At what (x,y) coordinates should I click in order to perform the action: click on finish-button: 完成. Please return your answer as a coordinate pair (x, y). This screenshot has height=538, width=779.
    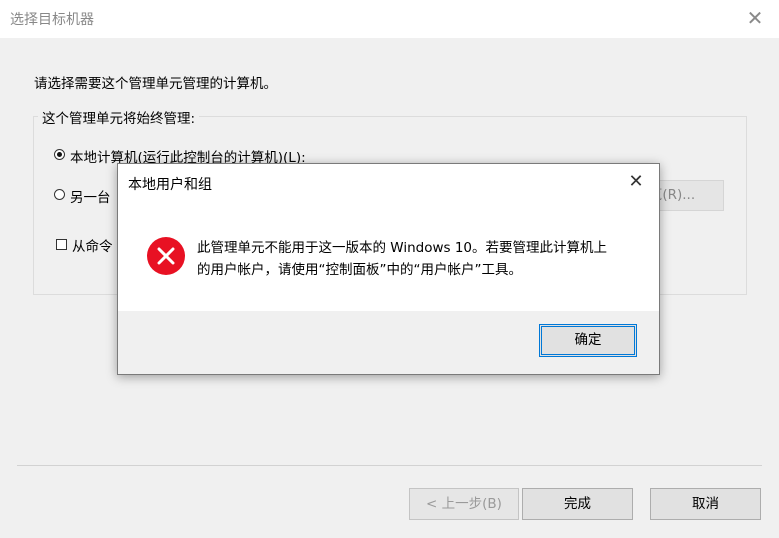
    Looking at the image, I should click on (577, 504).